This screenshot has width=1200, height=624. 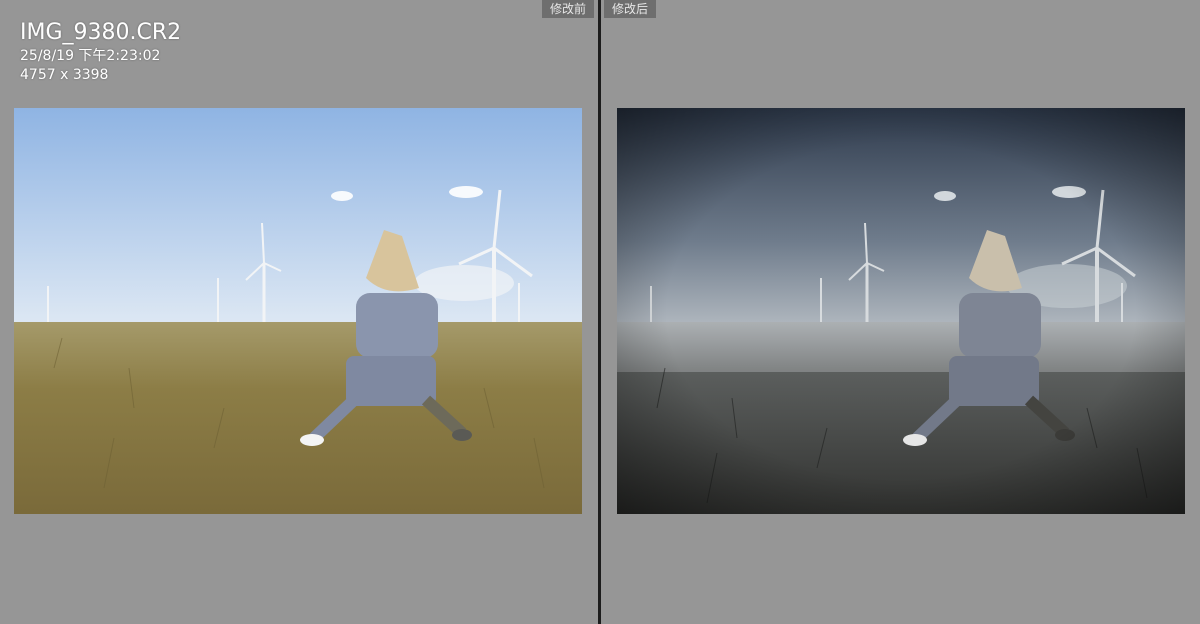 I want to click on file-name: IMG_9380.CR2, so click(x=101, y=32).